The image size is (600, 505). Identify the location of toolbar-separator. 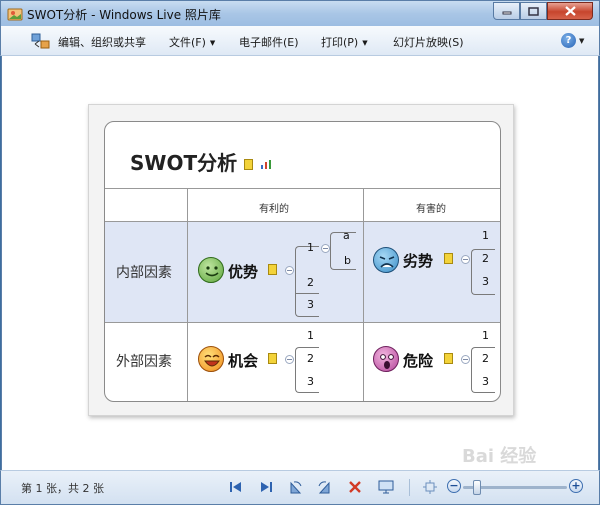
(409, 487).